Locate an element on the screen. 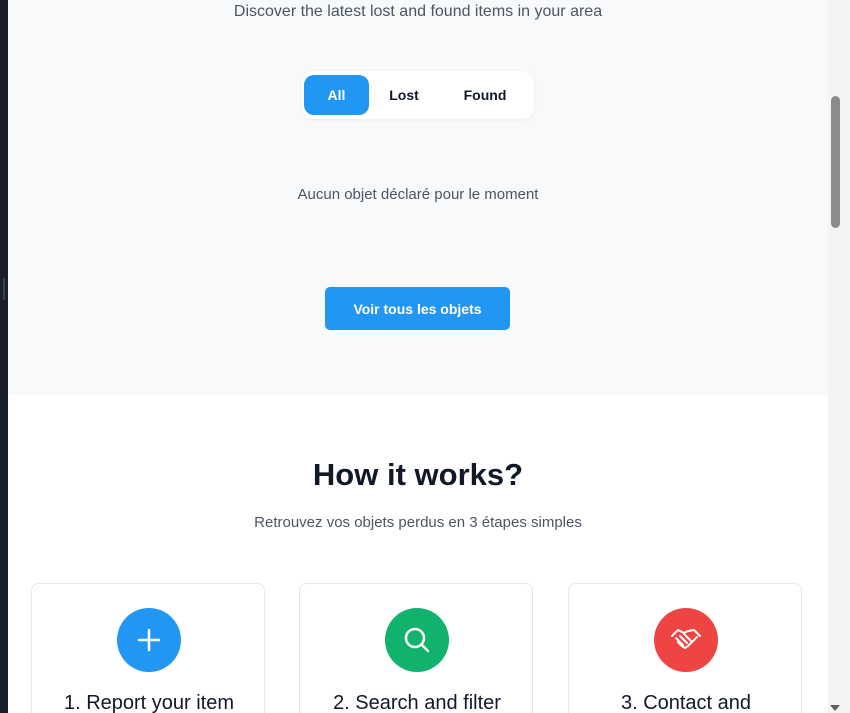  step-title: 3. Contact and is located at coordinates (686, 702).